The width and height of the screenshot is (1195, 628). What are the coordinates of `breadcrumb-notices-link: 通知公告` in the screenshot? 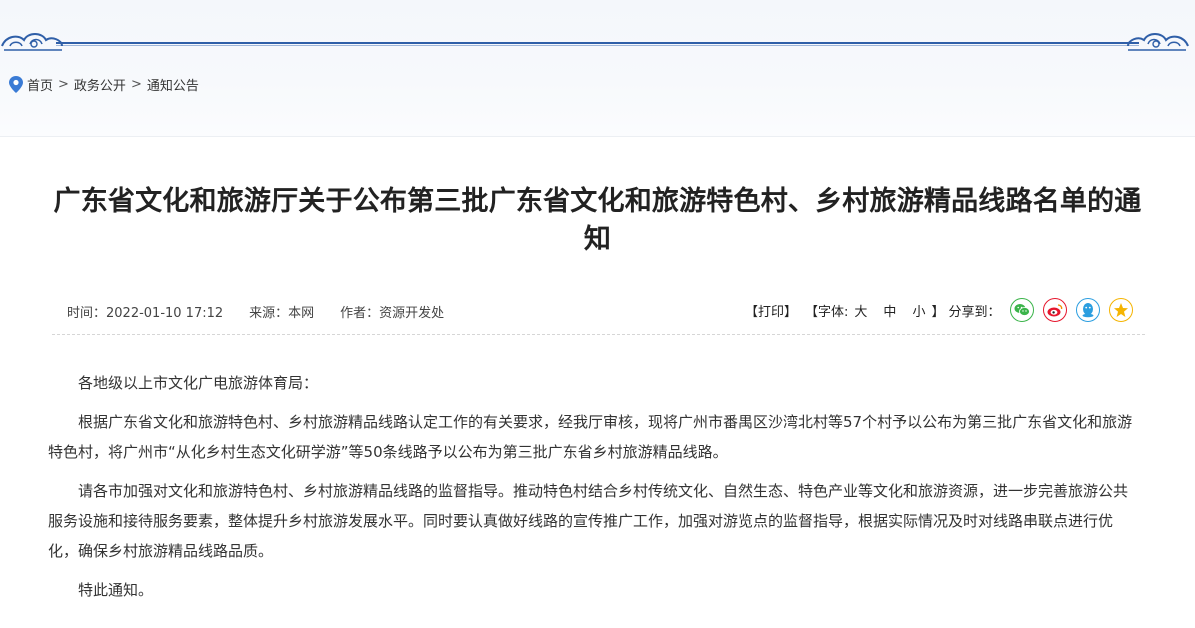 It's located at (173, 84).